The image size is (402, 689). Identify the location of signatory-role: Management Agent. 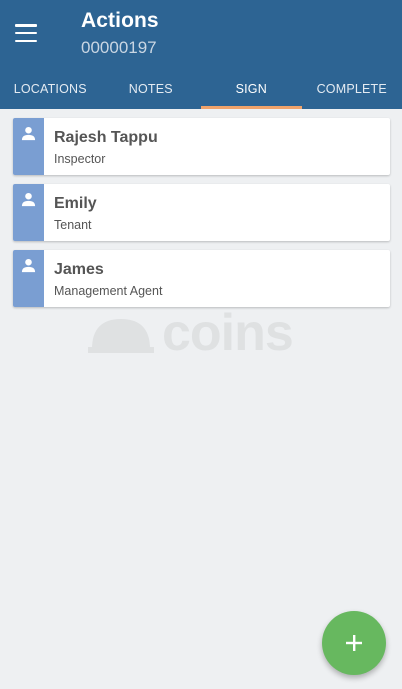
(108, 291).